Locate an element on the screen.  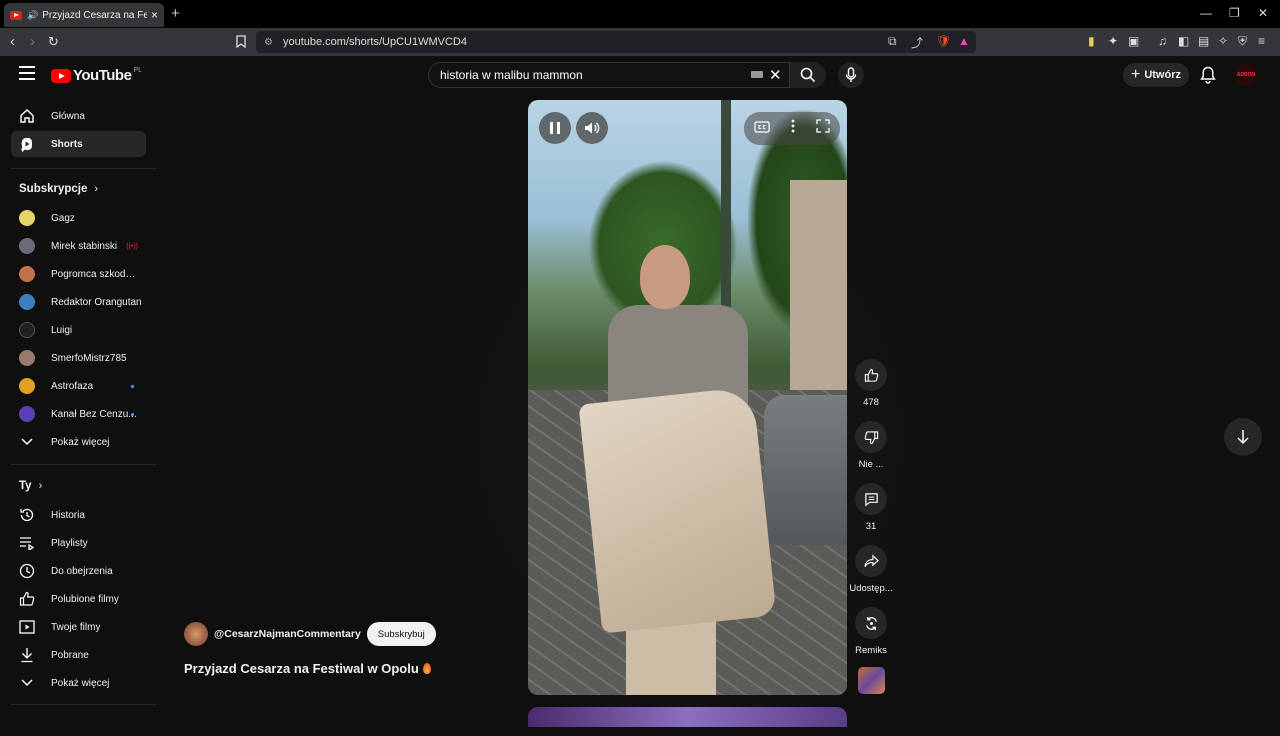
sidebar-item-your-videos: Twoje filmy is located at coordinates (78, 627).